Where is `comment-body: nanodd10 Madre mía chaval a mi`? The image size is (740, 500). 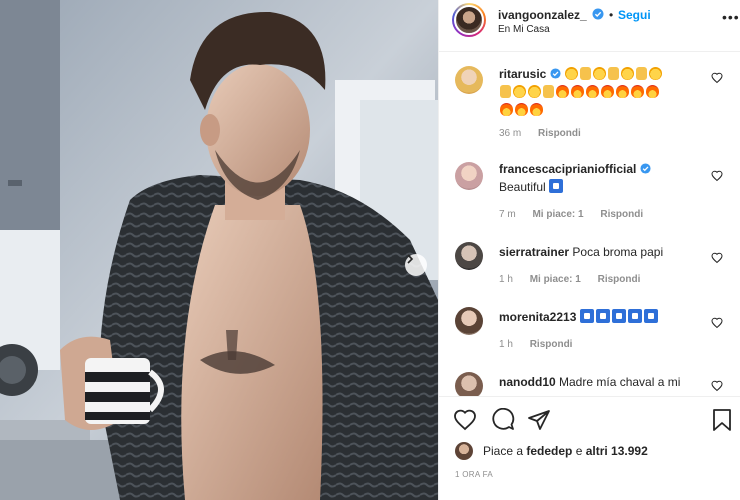 comment-body: nanodd10 Madre mía chaval a mi is located at coordinates (606, 382).